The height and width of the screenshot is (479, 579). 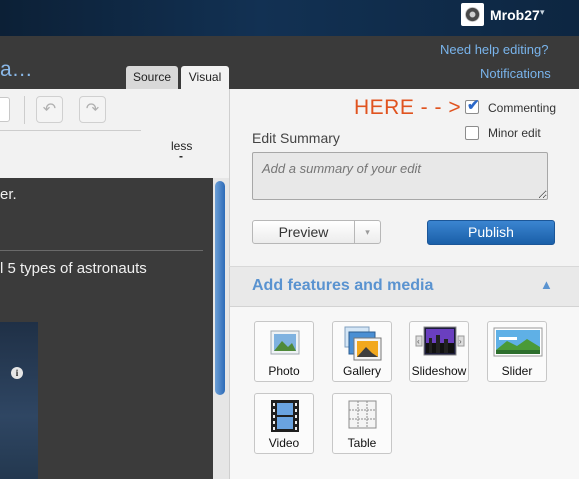 What do you see at coordinates (152, 77) in the screenshot?
I see `tab-source: Source` at bounding box center [152, 77].